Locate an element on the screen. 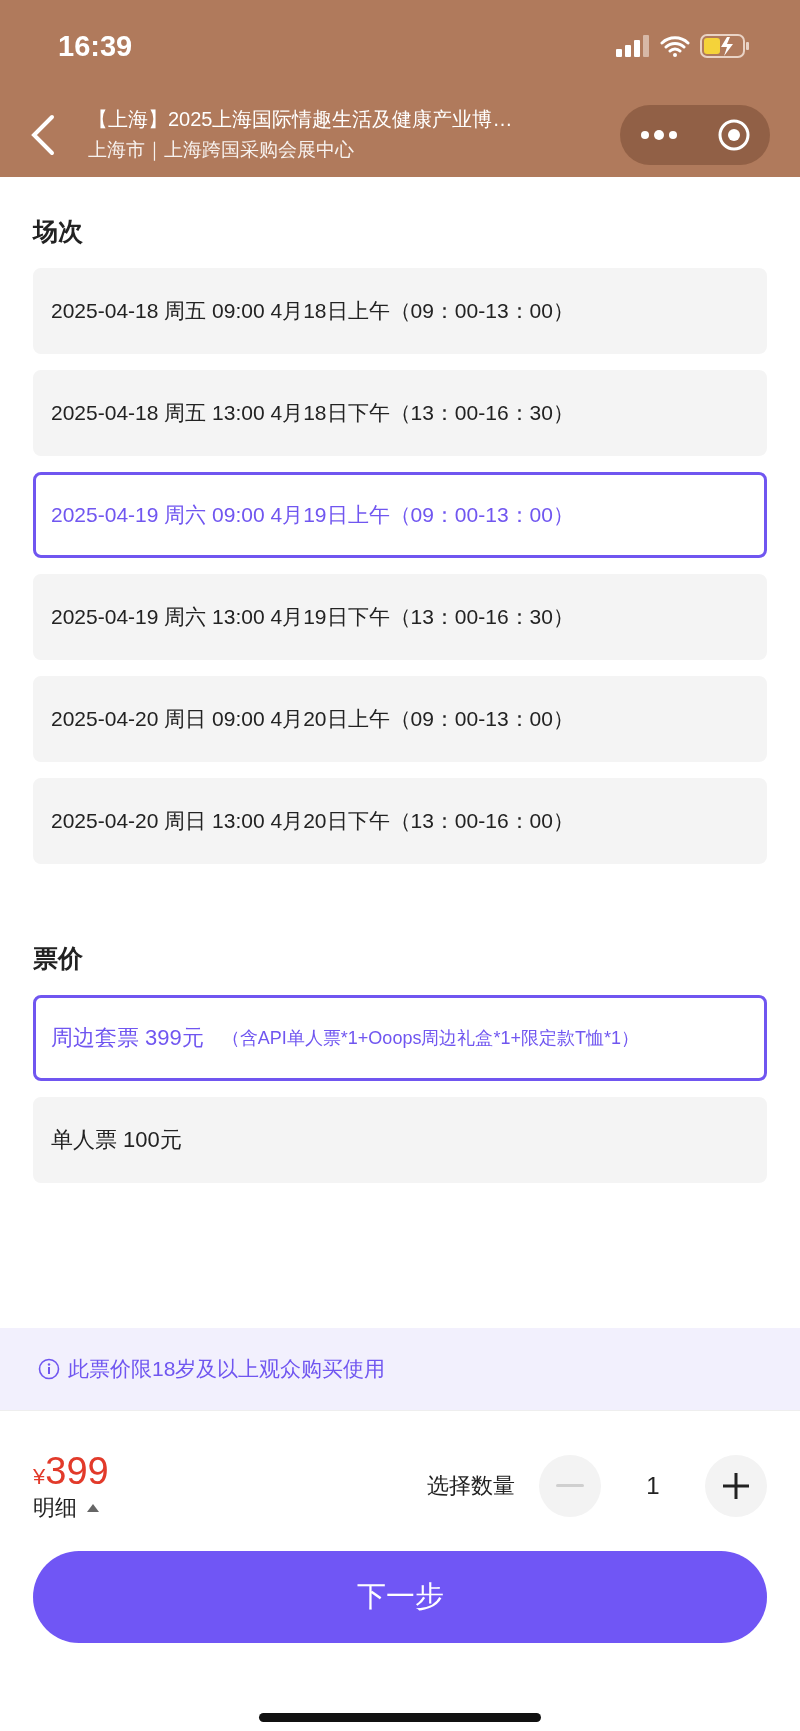  quantity-label: 选择数量 is located at coordinates (471, 1486).